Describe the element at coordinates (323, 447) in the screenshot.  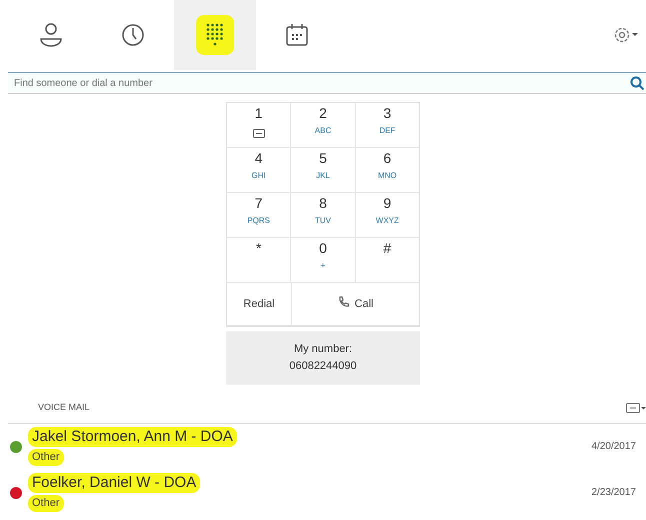
I see `voicemail-item: Jakel Stormoen, Ann M - DOA Other 4/20/2017` at that location.